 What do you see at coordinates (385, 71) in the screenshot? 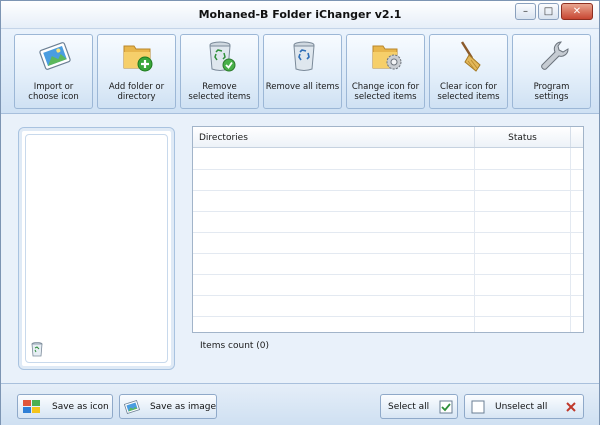
I see `change-icon-button: Change icon for selected items` at bounding box center [385, 71].